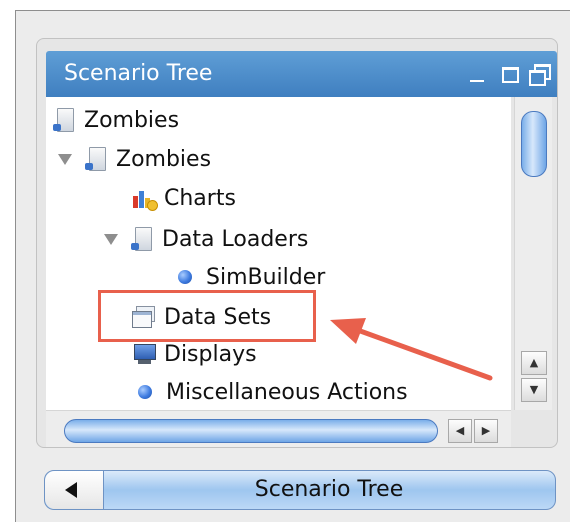 The height and width of the screenshot is (522, 570). I want to click on tree-node-label: Data Loaders, so click(235, 239).